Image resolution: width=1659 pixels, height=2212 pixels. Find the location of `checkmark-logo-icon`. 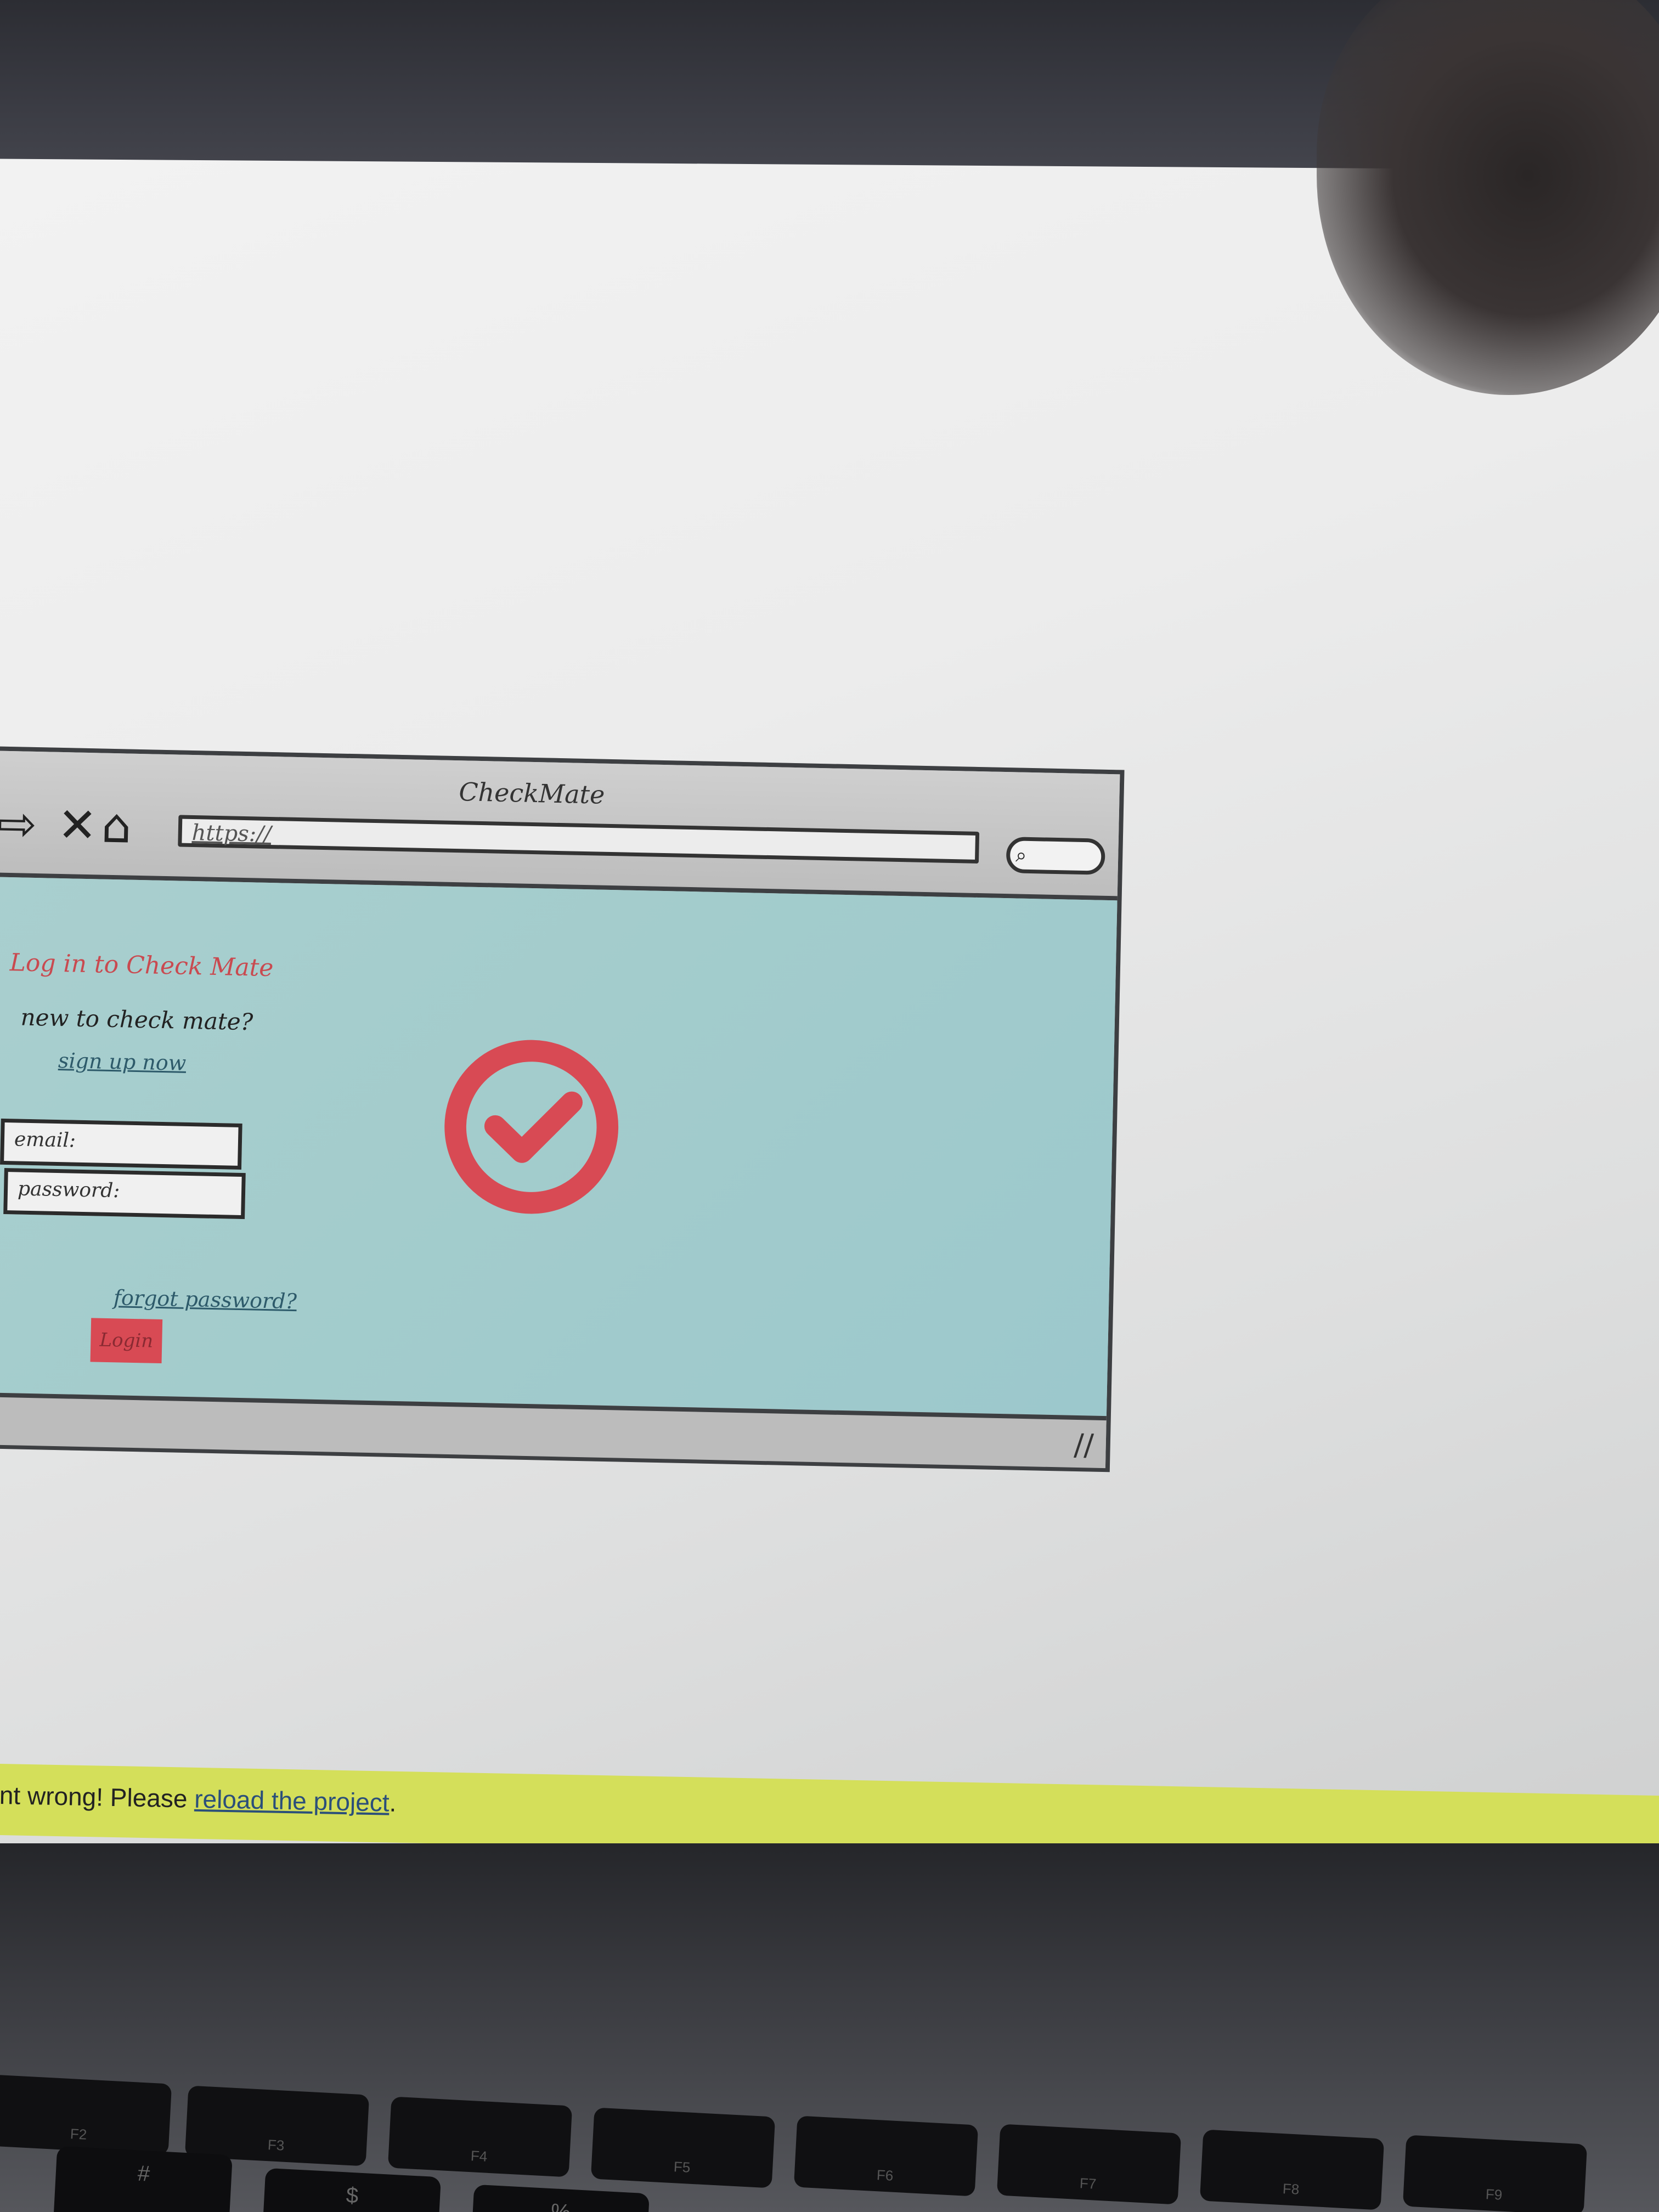

checkmark-logo-icon is located at coordinates (531, 1127).